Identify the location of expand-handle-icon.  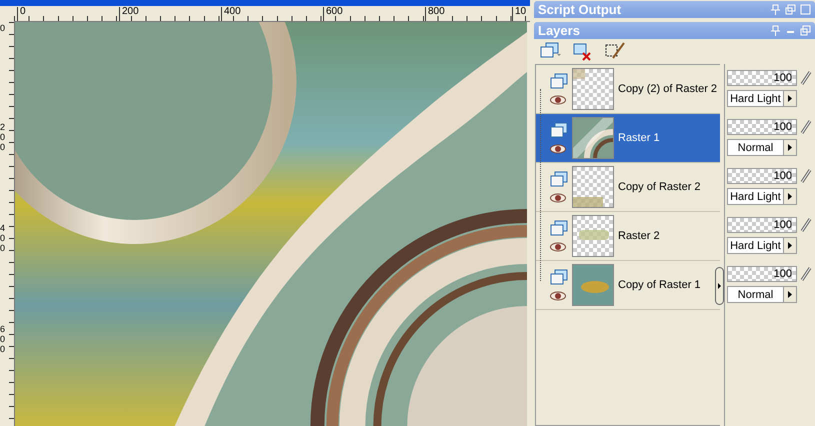
(719, 286).